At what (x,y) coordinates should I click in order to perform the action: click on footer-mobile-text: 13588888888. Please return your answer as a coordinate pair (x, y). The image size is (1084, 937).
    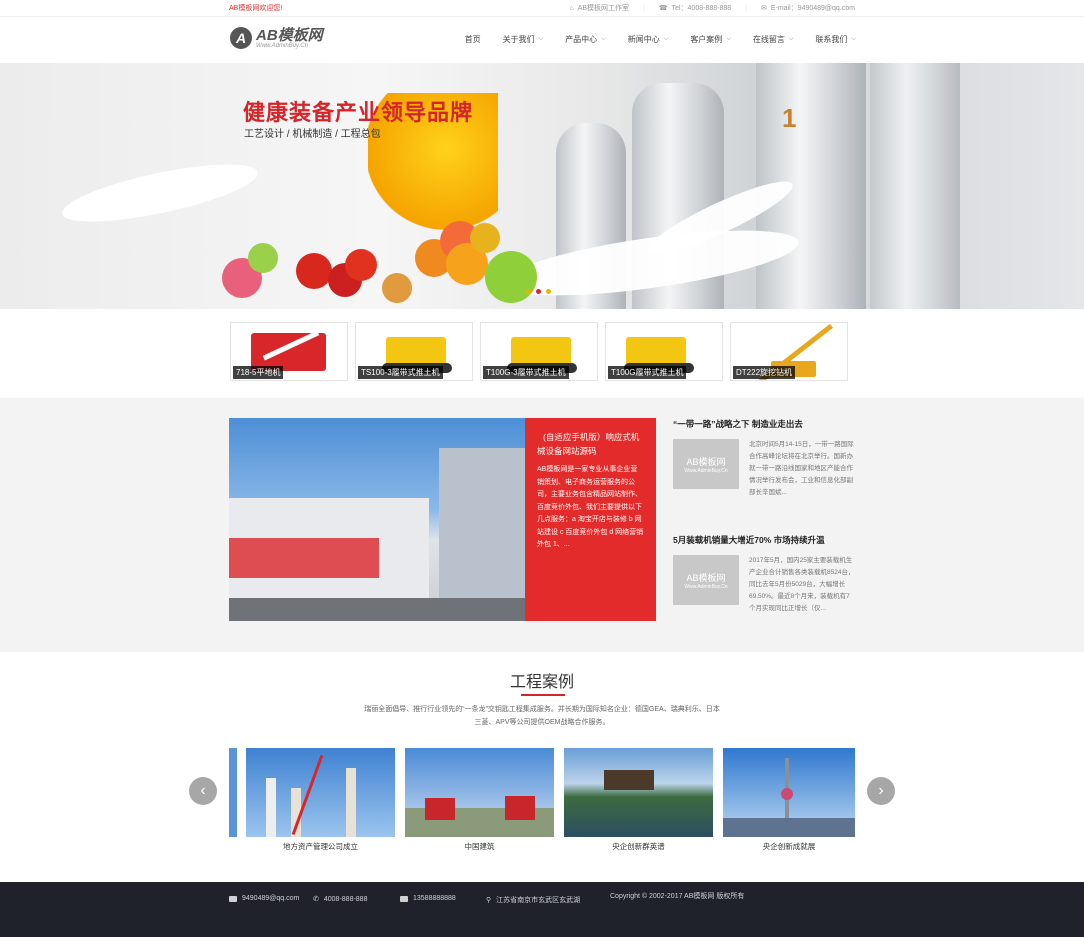
    Looking at the image, I should click on (434, 898).